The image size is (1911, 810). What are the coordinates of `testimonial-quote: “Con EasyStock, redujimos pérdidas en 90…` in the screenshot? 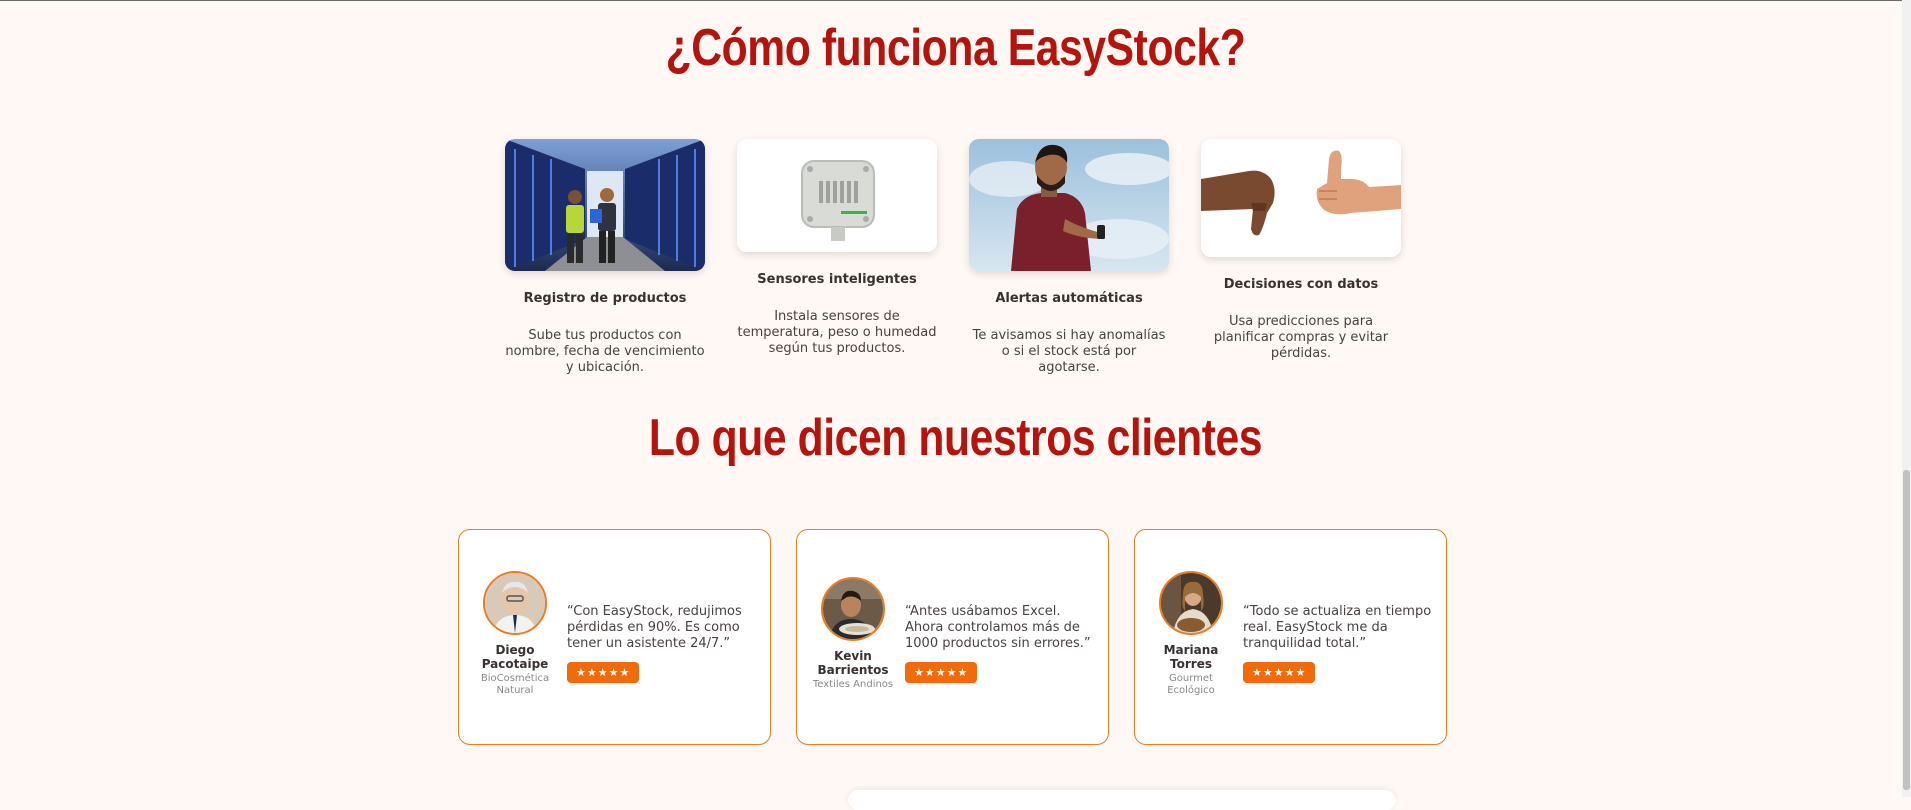 It's located at (654, 627).